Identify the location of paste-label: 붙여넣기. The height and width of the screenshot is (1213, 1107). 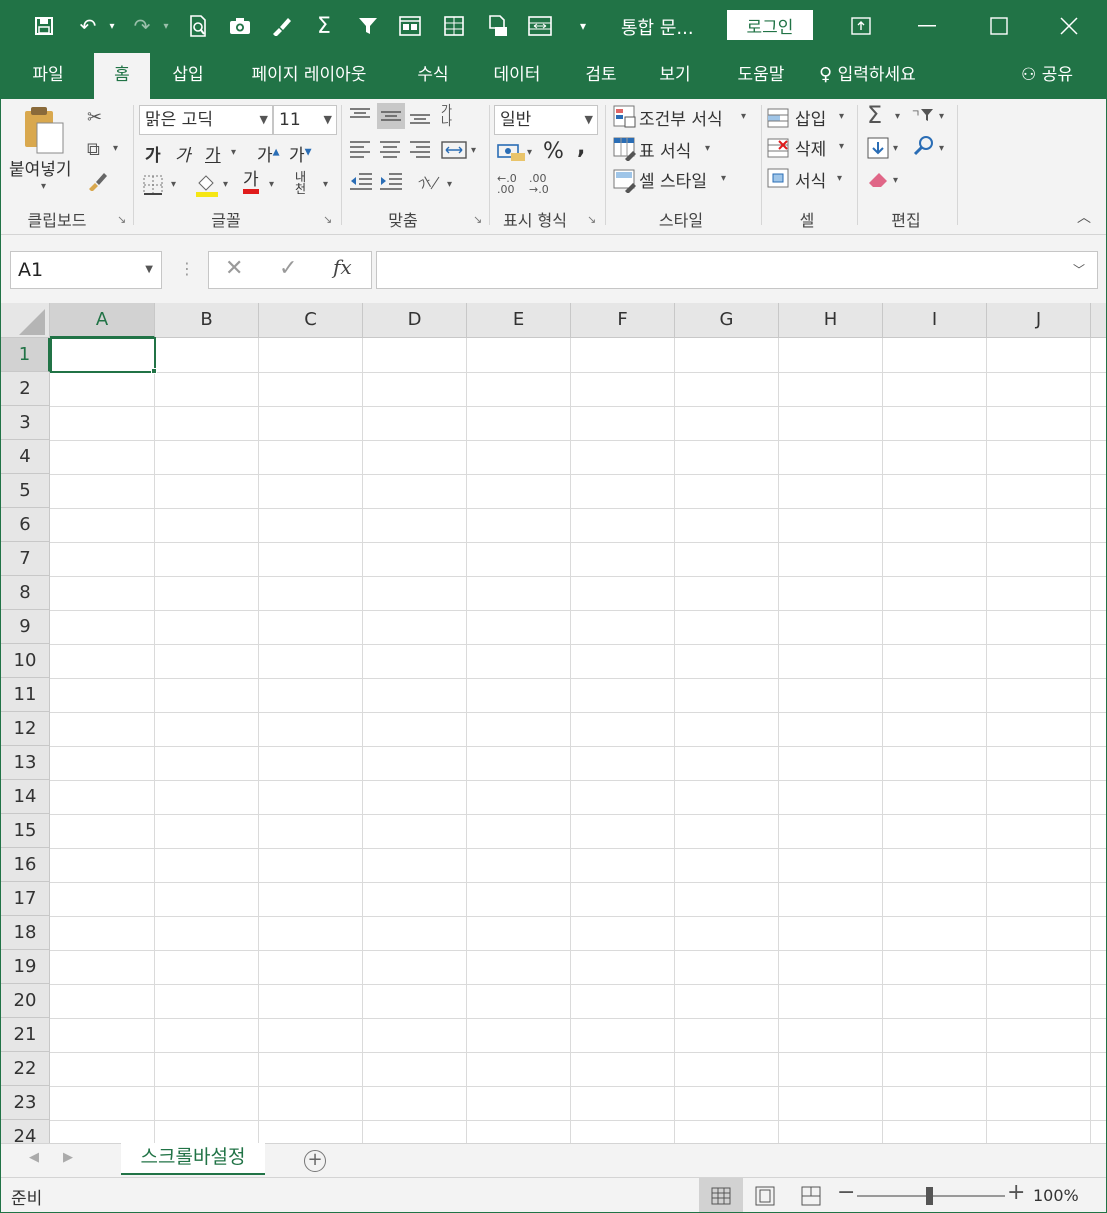
(40, 167).